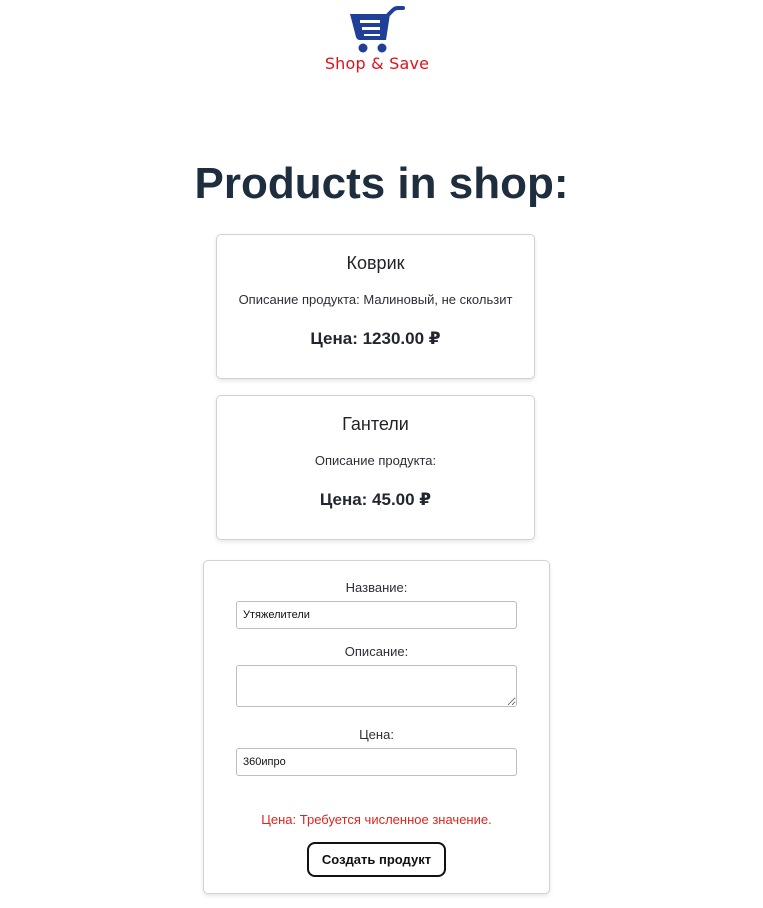  I want to click on page-title: Products in shop:, so click(381, 183).